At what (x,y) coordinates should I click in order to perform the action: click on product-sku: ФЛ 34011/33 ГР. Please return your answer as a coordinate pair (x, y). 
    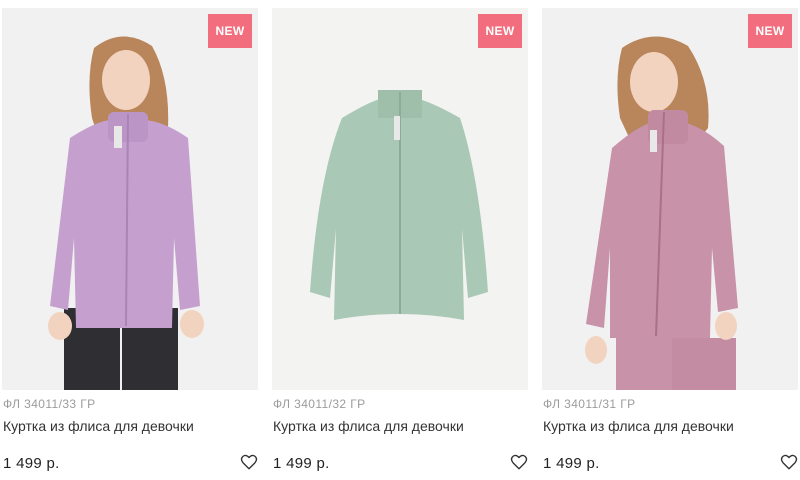
    Looking at the image, I should click on (49, 404).